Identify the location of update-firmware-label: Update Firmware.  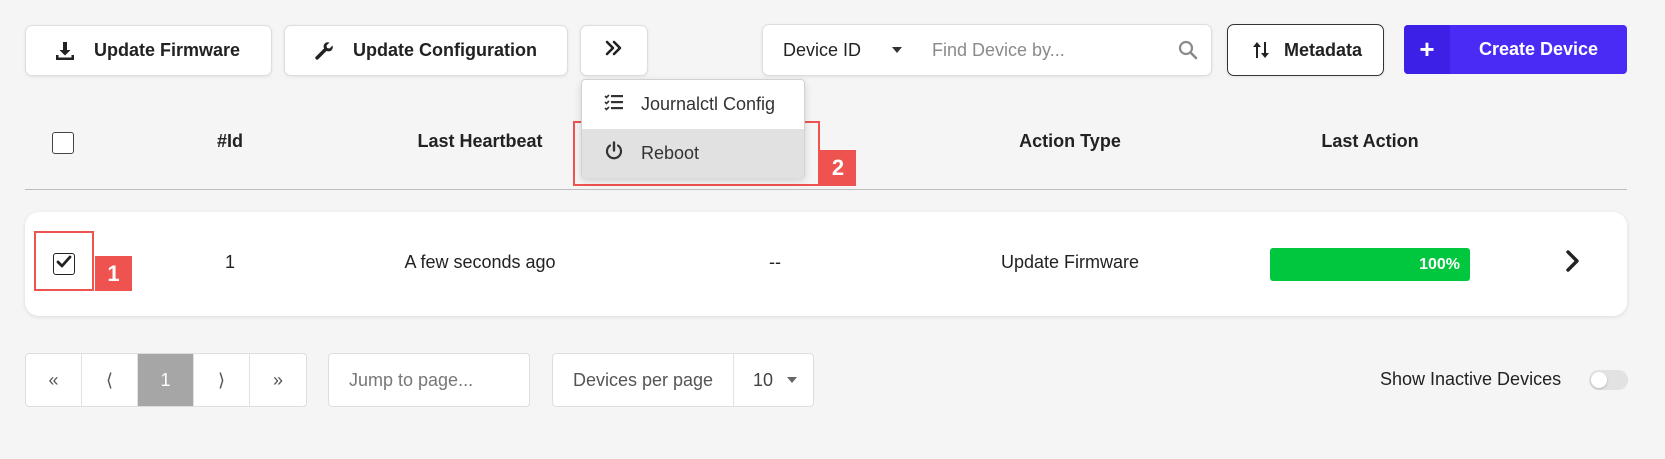
(167, 50).